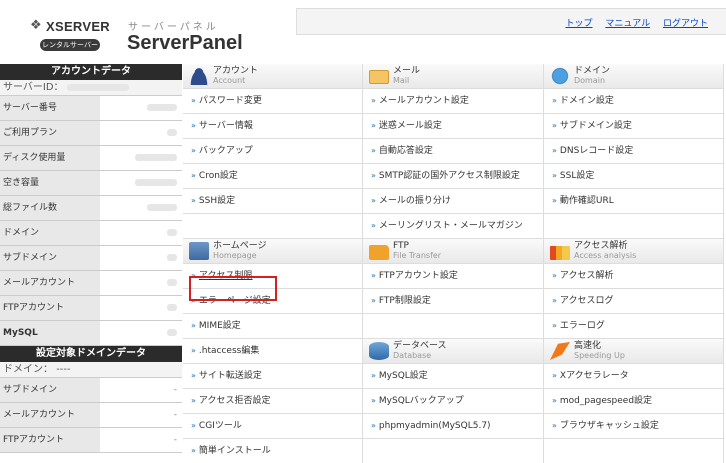 The image size is (726, 463). What do you see at coordinates (141, 390) in the screenshot?
I see `sidebar-row-value: -` at bounding box center [141, 390].